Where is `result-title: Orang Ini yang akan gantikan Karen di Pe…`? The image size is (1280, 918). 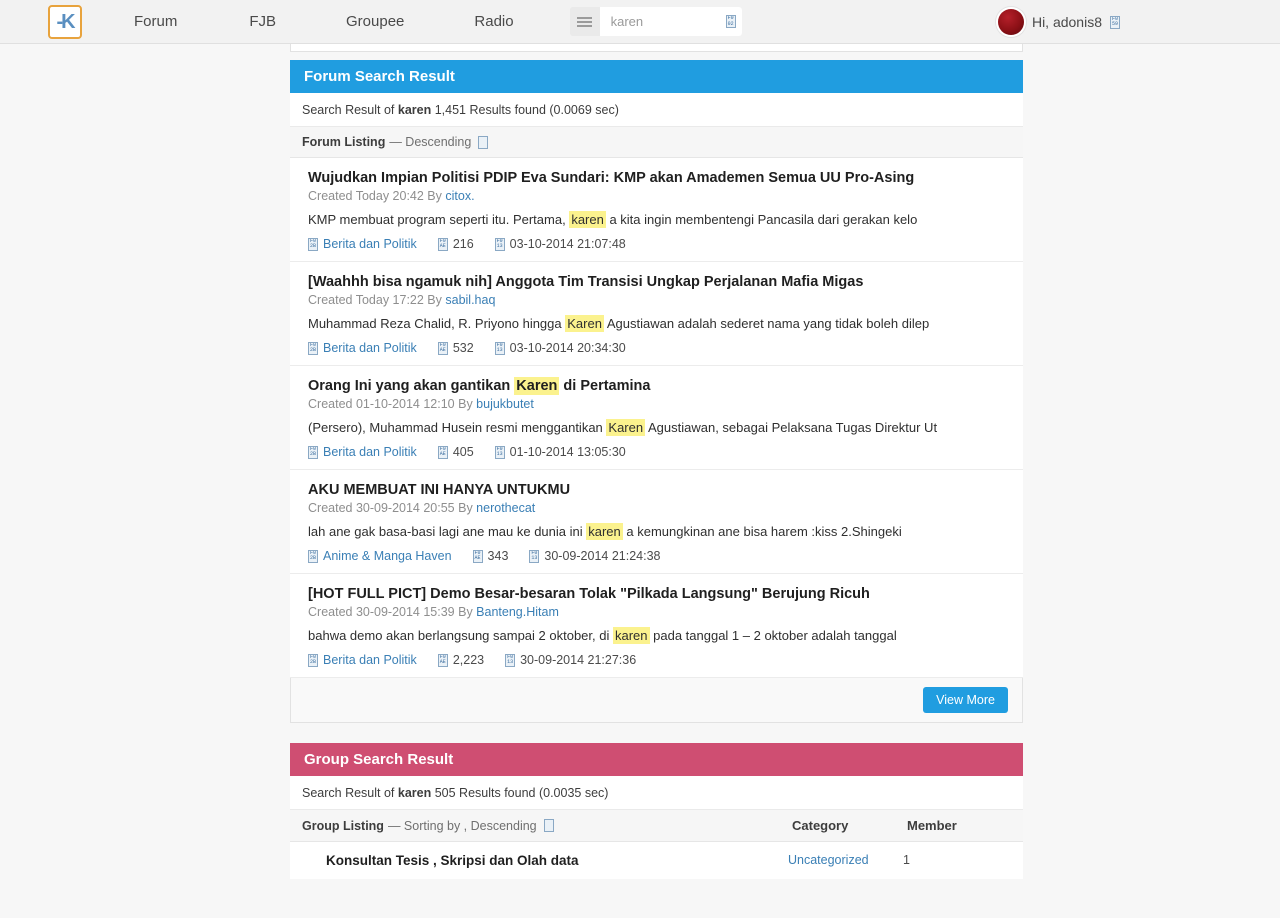
result-title: Orang Ini yang akan gantikan Karen di Pe… is located at coordinates (657, 386).